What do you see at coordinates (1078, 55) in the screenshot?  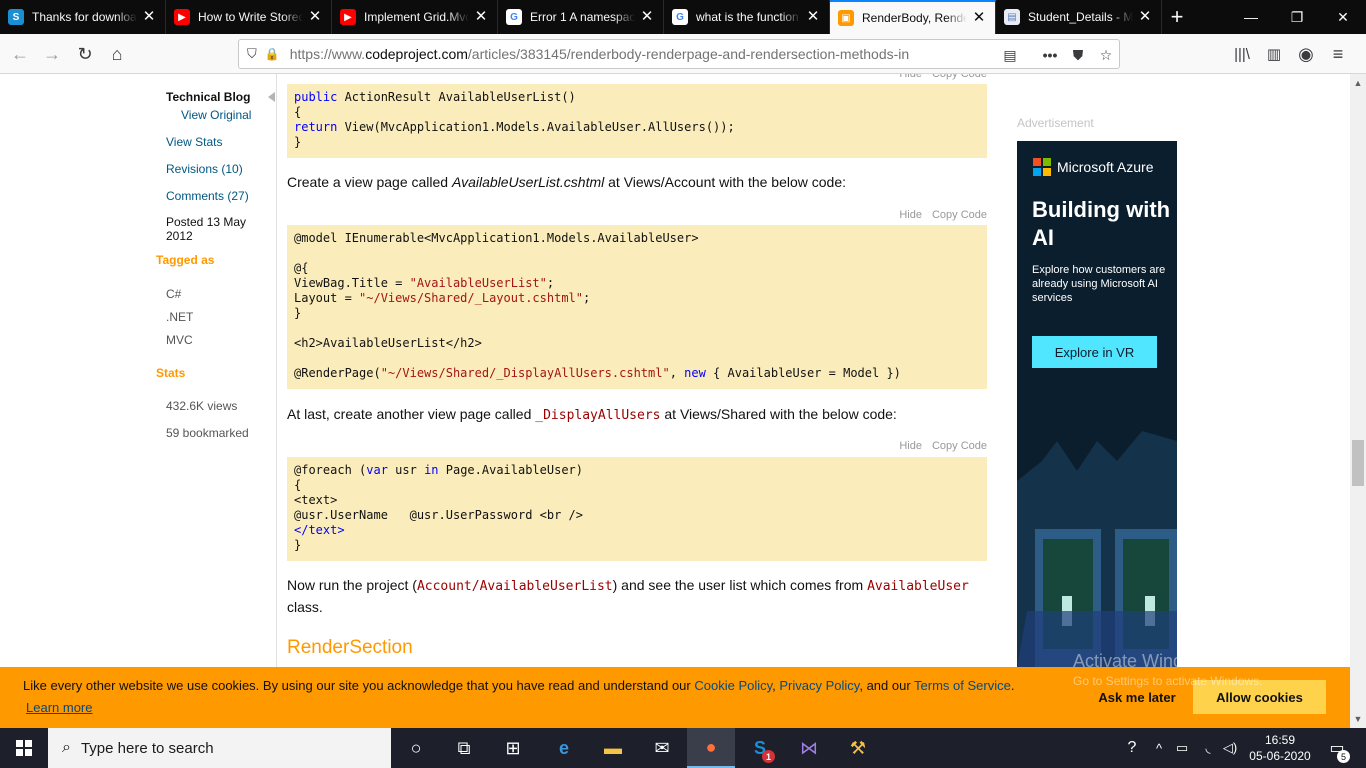 I see `pocket-icon: ⛊` at bounding box center [1078, 55].